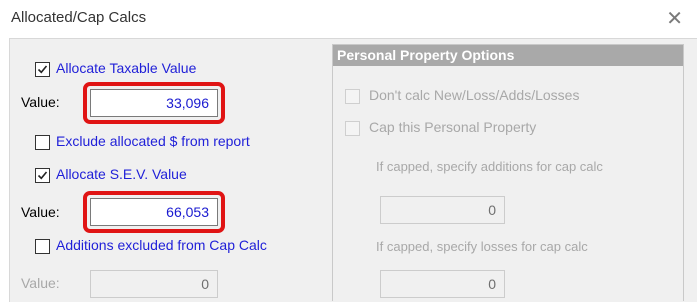  Describe the element at coordinates (126, 68) in the screenshot. I see `allocate-taxable-label: Allocate Taxable Value` at that location.